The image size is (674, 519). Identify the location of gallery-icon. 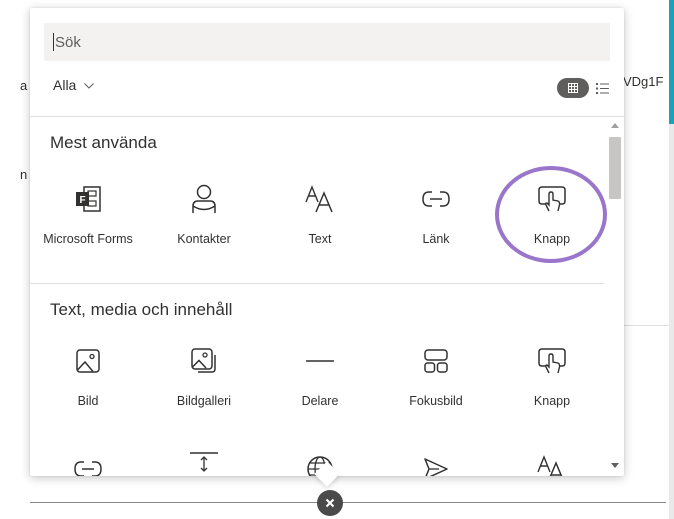
(203, 360).